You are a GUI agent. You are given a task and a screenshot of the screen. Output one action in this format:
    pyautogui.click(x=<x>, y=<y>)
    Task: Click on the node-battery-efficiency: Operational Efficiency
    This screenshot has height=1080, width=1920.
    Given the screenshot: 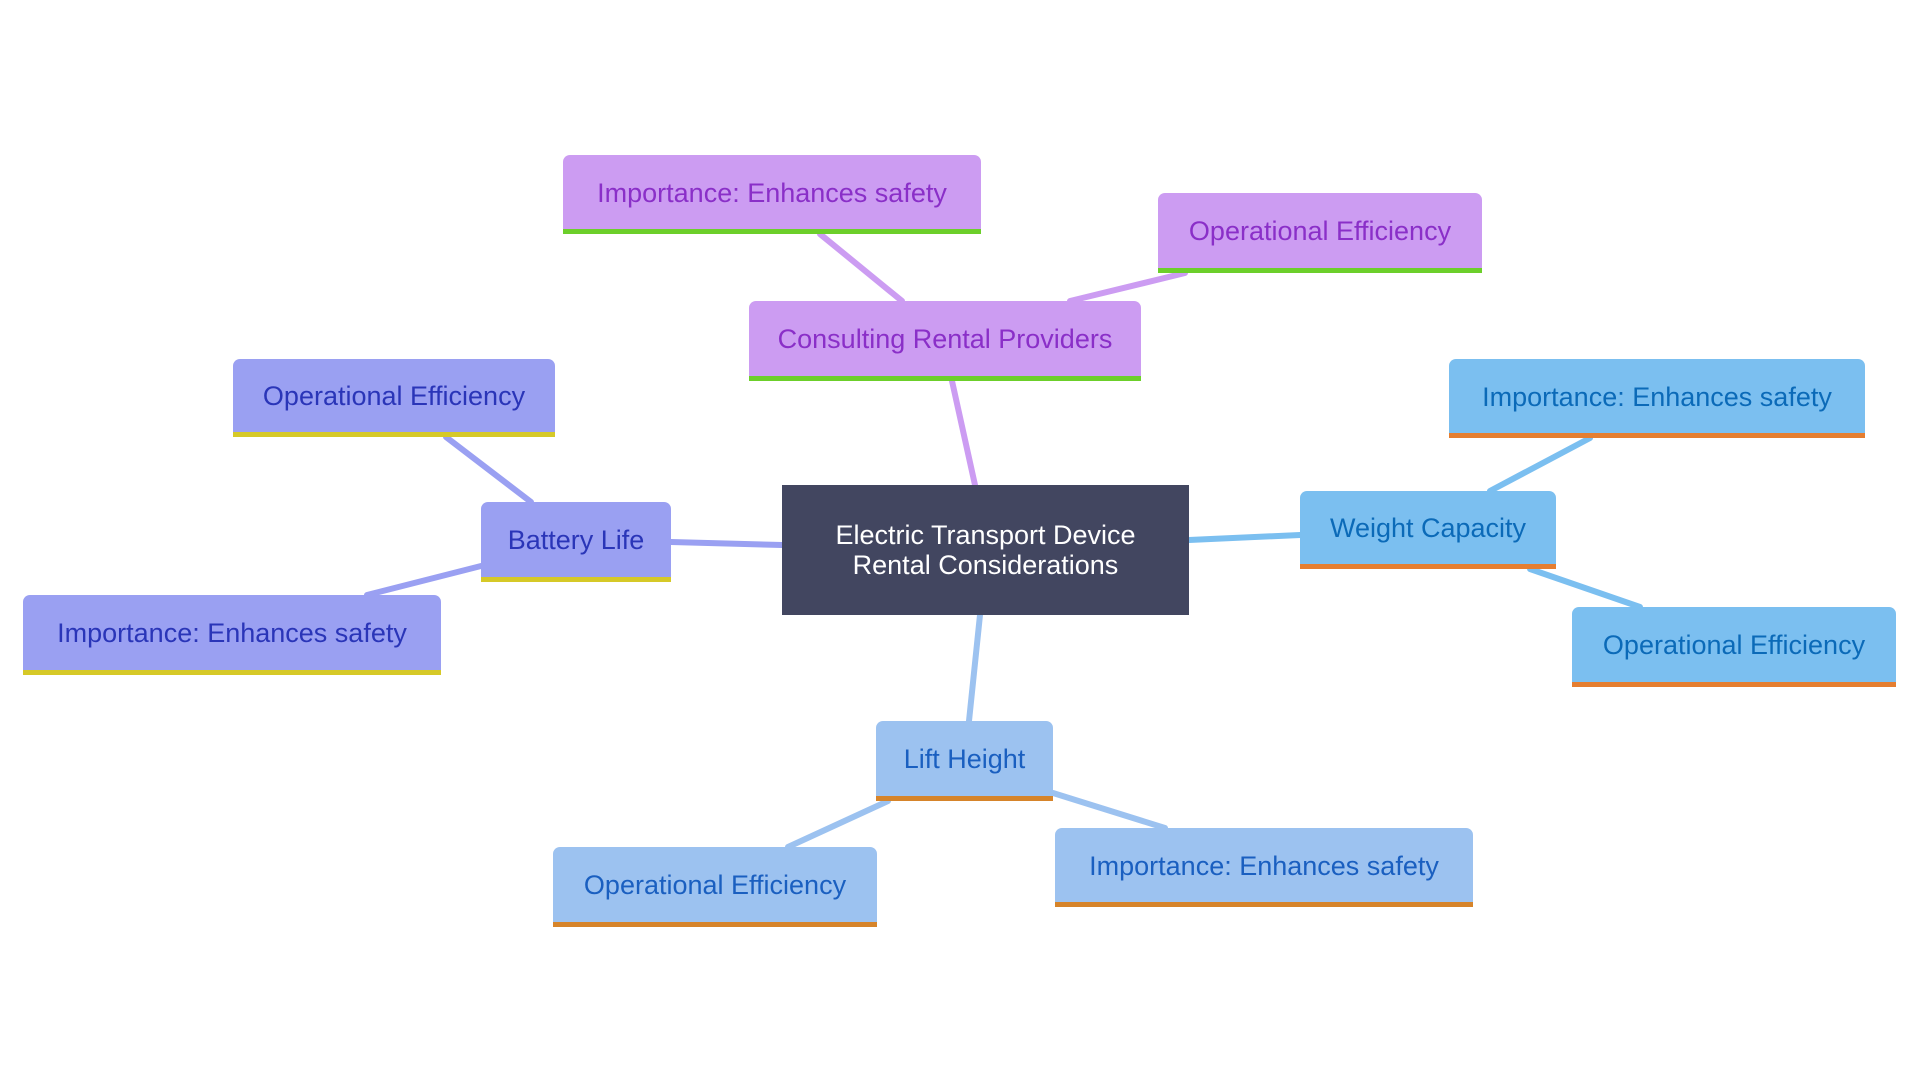 What is the action you would take?
    pyautogui.click(x=394, y=398)
    